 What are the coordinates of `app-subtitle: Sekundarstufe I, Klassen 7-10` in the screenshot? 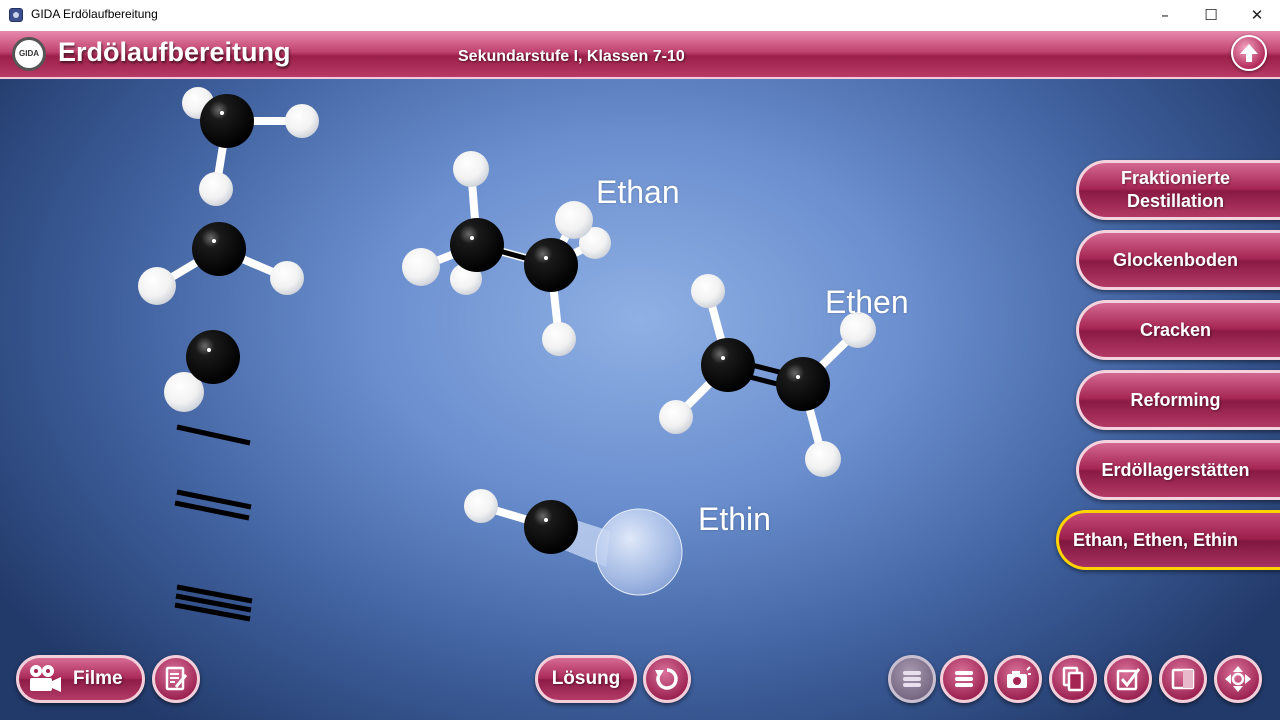 It's located at (571, 56).